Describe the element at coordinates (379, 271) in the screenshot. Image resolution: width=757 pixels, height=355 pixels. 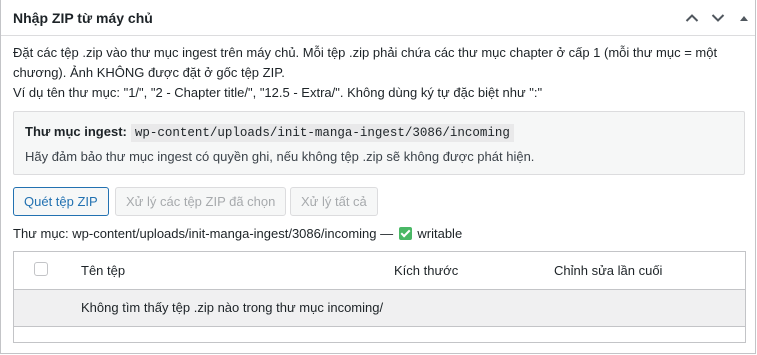
I see `table-header: Tên tệp Kích thước Chỉnh sửa lần cuối` at that location.